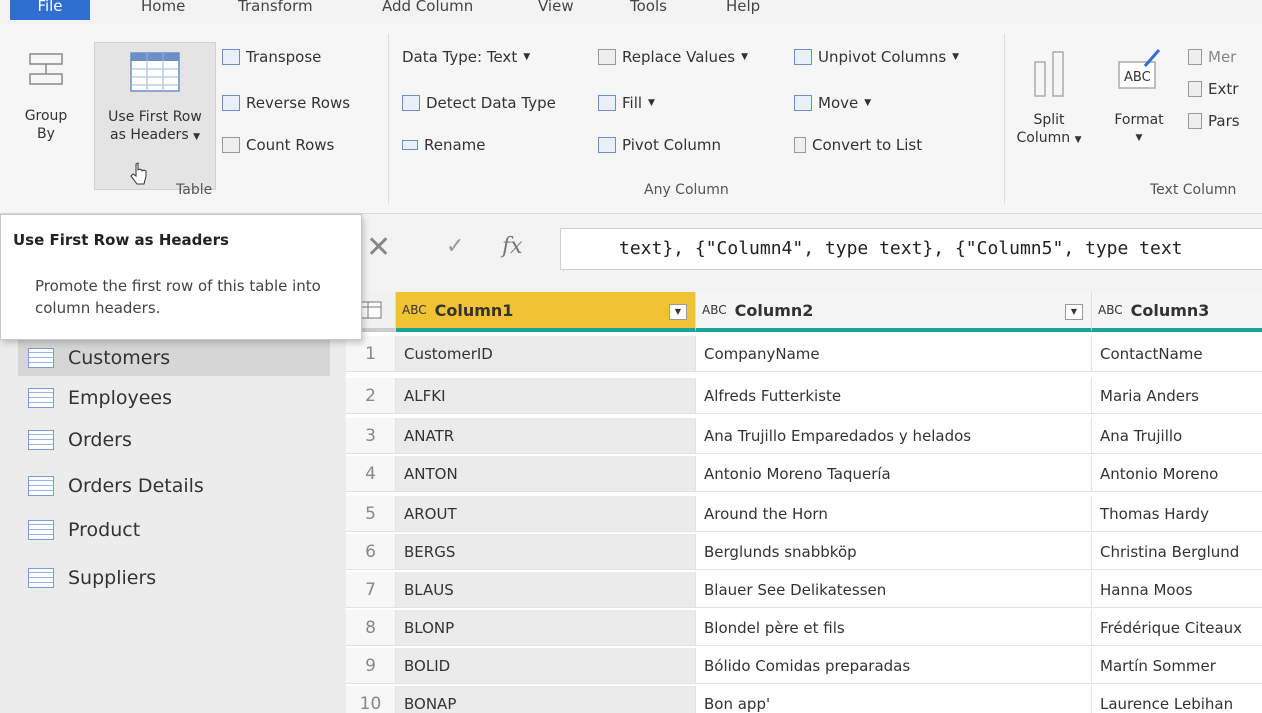 The height and width of the screenshot is (713, 1262). Describe the element at coordinates (231, 57) in the screenshot. I see `transpose-icon` at that location.